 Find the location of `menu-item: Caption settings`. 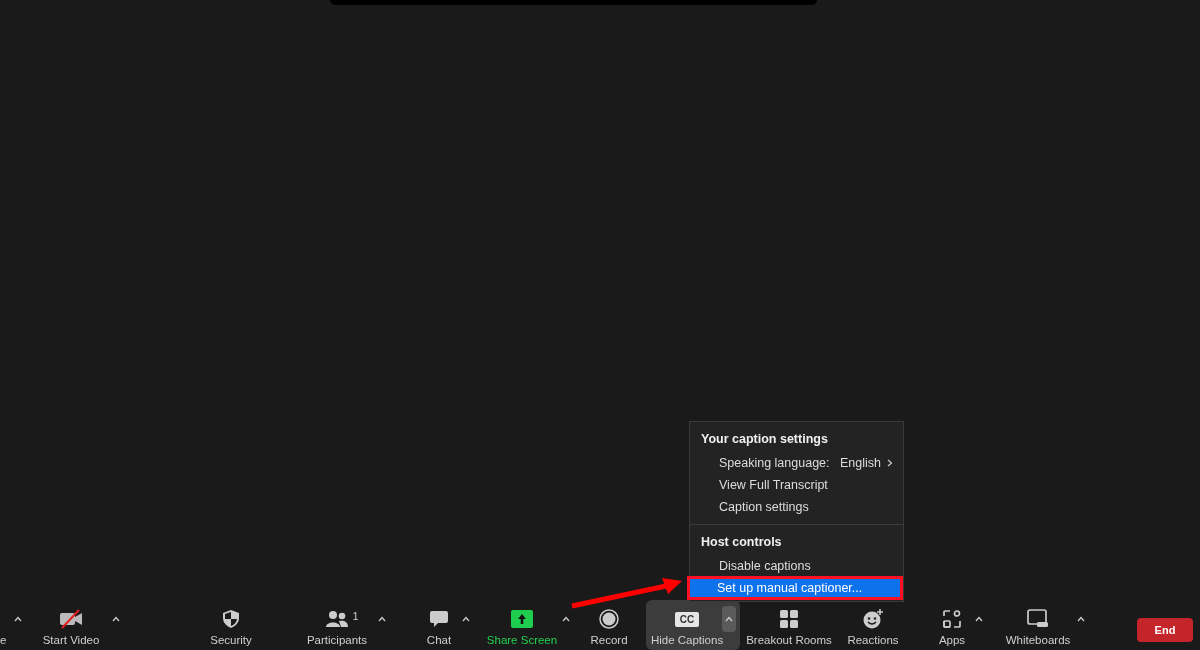

menu-item: Caption settings is located at coordinates (796, 507).